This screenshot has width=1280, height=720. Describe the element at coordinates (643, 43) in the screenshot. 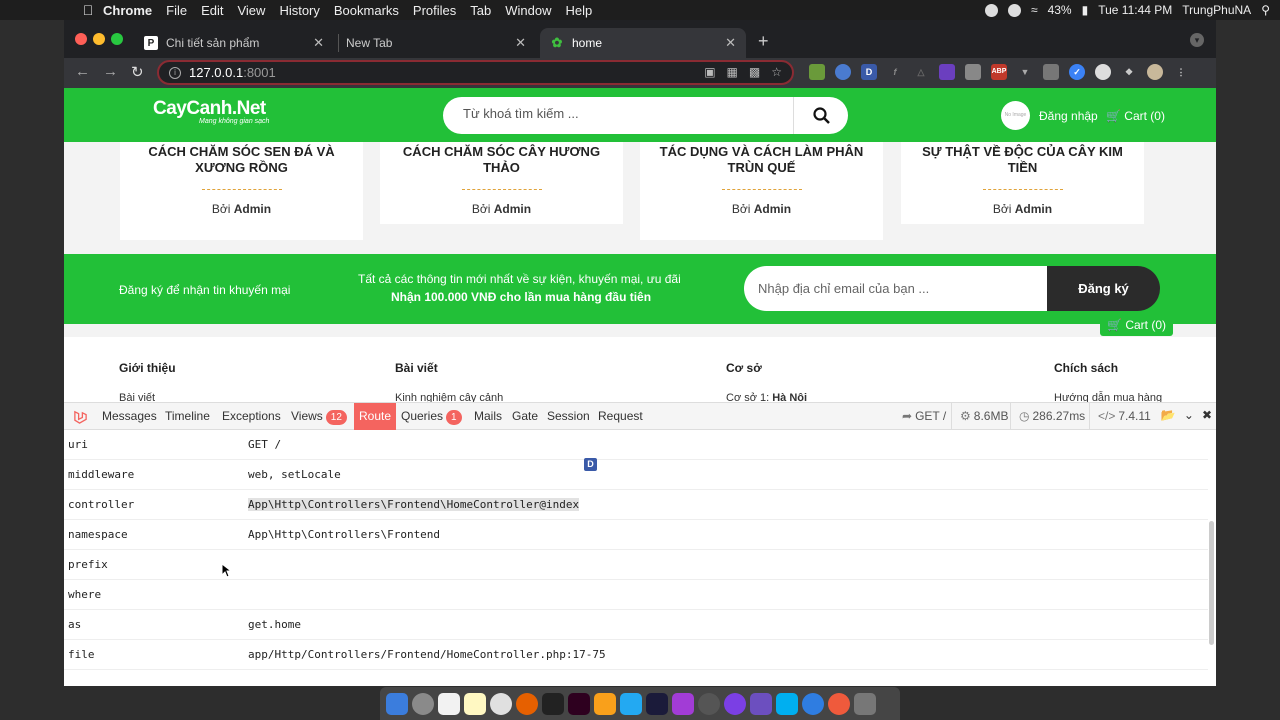

I see `tab-home: ✿ home ✕` at that location.